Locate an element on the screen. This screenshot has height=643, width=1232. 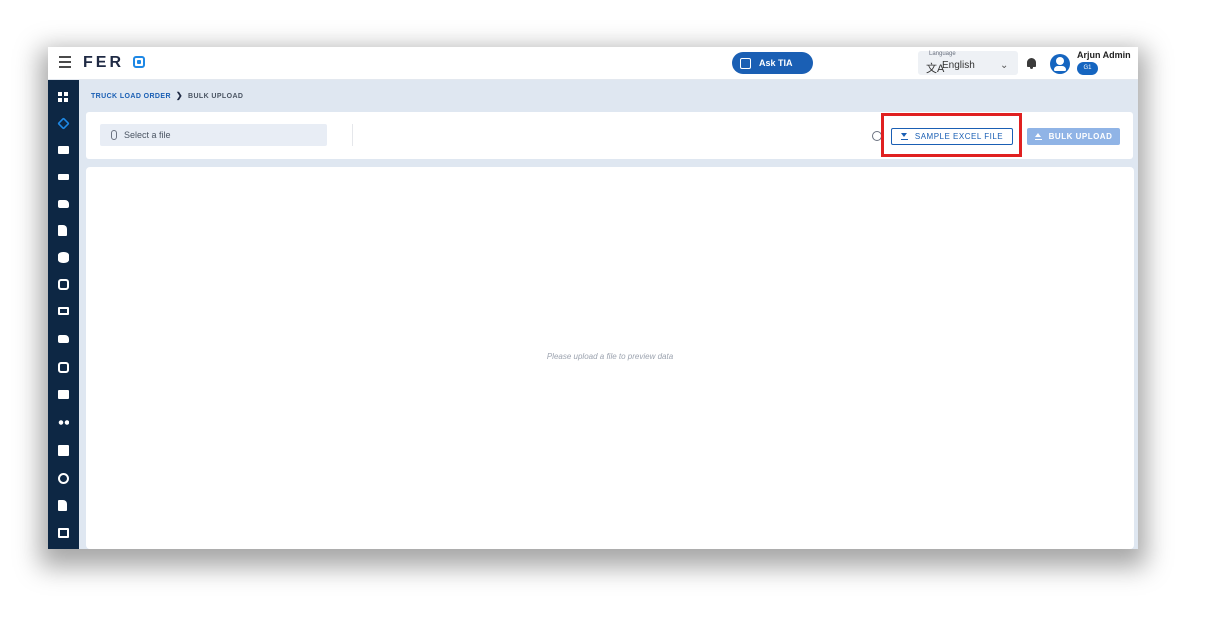
sidebar-item-truck-icon is located at coordinates (63, 204).